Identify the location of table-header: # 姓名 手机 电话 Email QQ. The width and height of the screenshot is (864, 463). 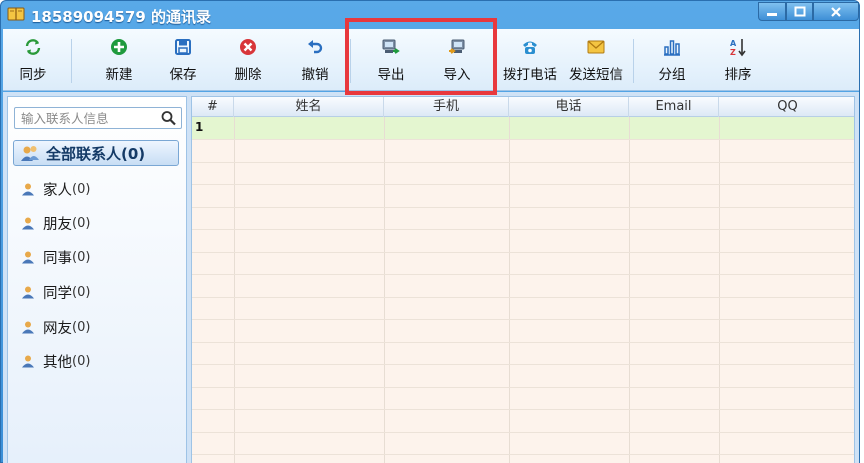
(523, 107).